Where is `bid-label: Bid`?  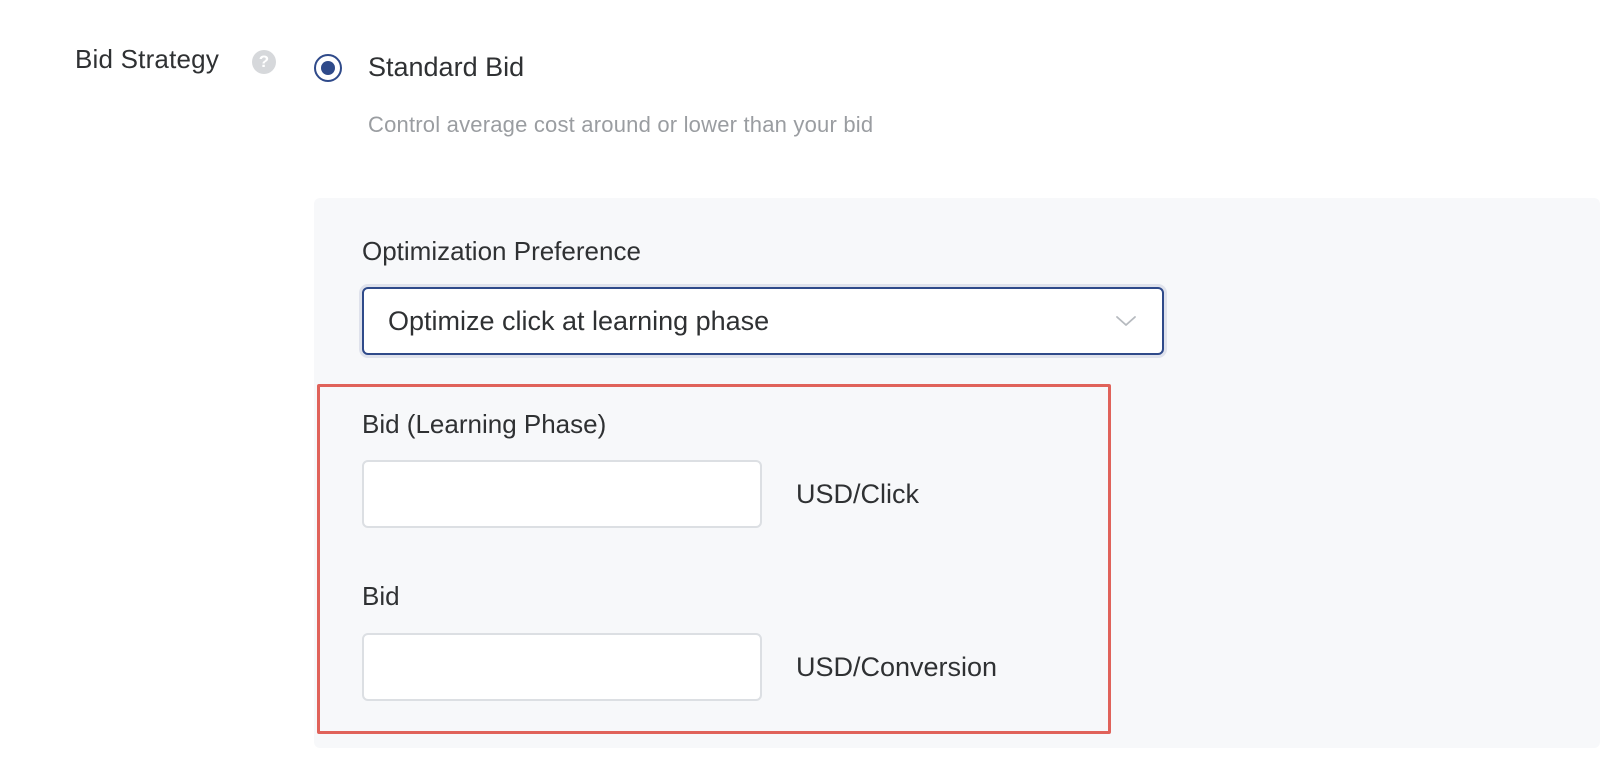
bid-label: Bid is located at coordinates (381, 596).